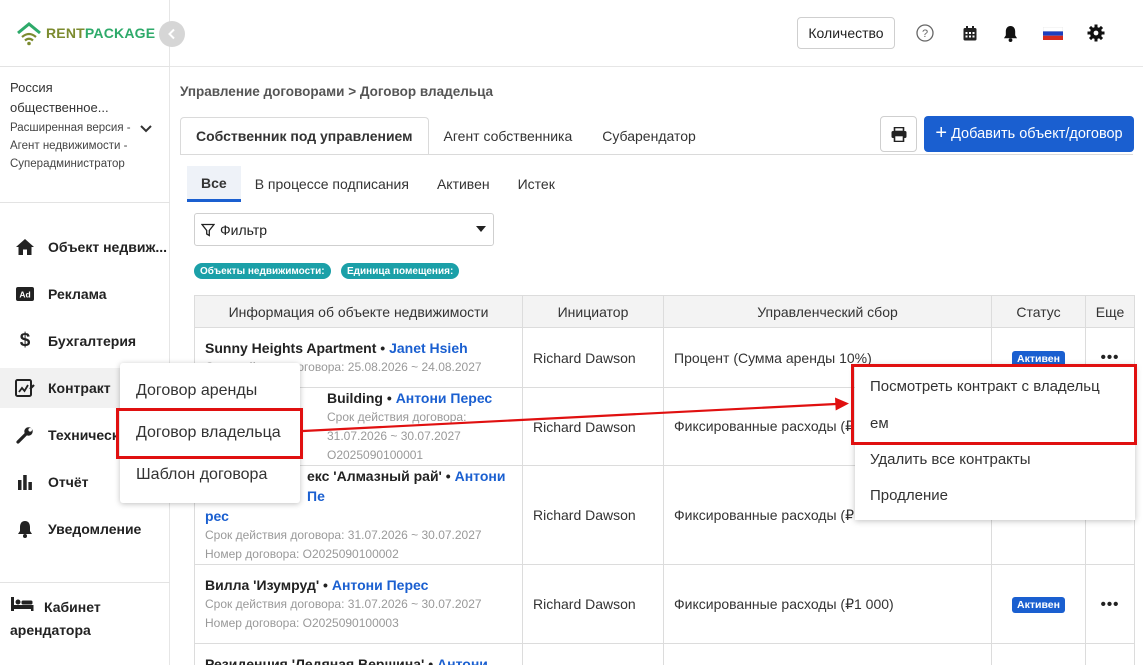 This screenshot has height=665, width=1143. I want to click on agent-link: Janet Hsieh, so click(428, 348).